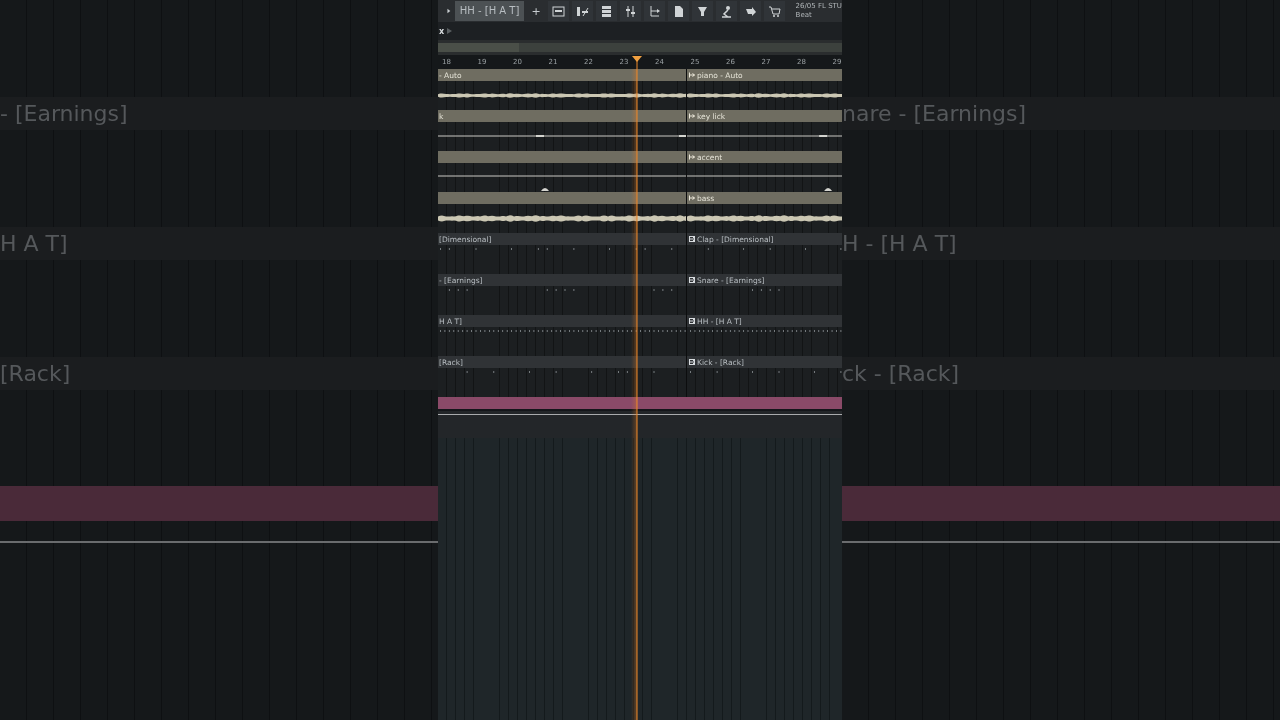 The width and height of the screenshot is (1280, 720). I want to click on blurred-track-label: H A T], so click(34, 243).